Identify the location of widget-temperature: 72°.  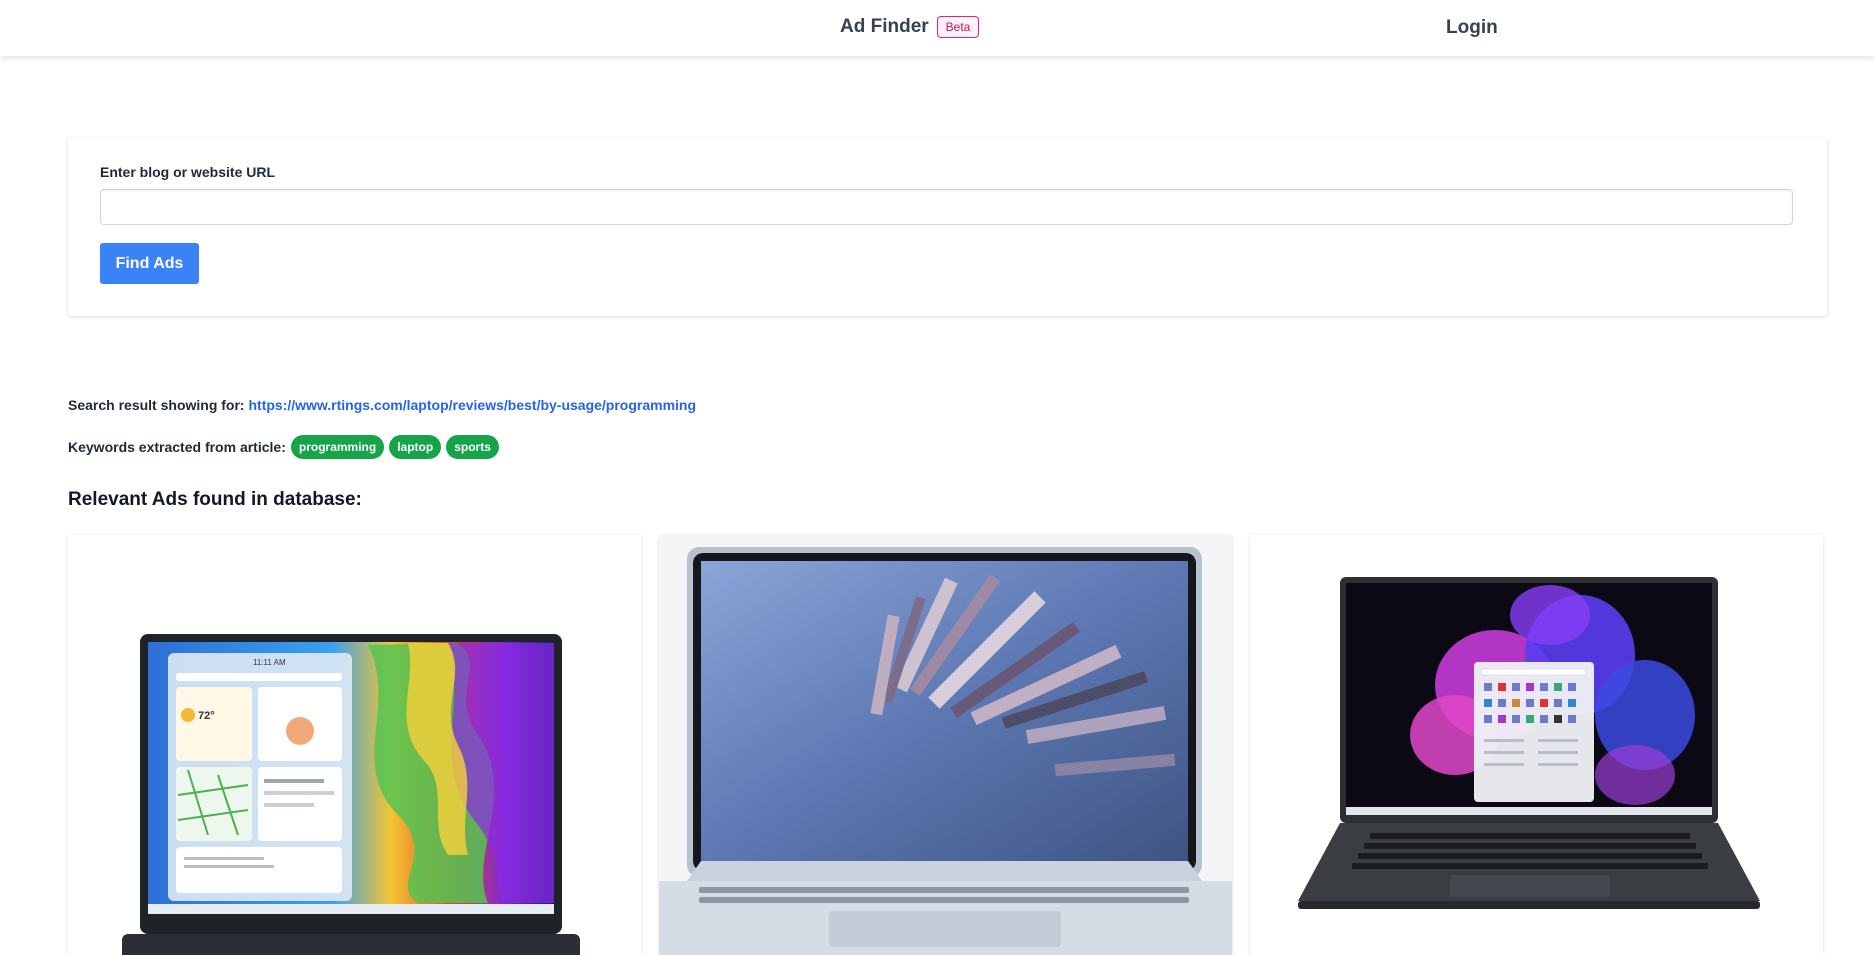
(206, 716).